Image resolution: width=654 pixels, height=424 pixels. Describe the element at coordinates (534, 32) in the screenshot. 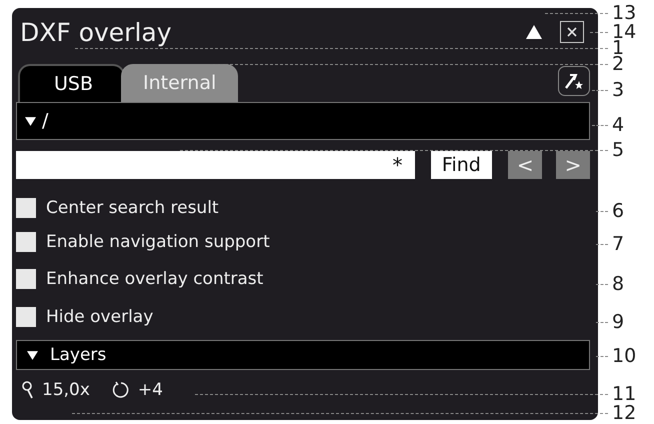

I see `collapse-icon` at that location.